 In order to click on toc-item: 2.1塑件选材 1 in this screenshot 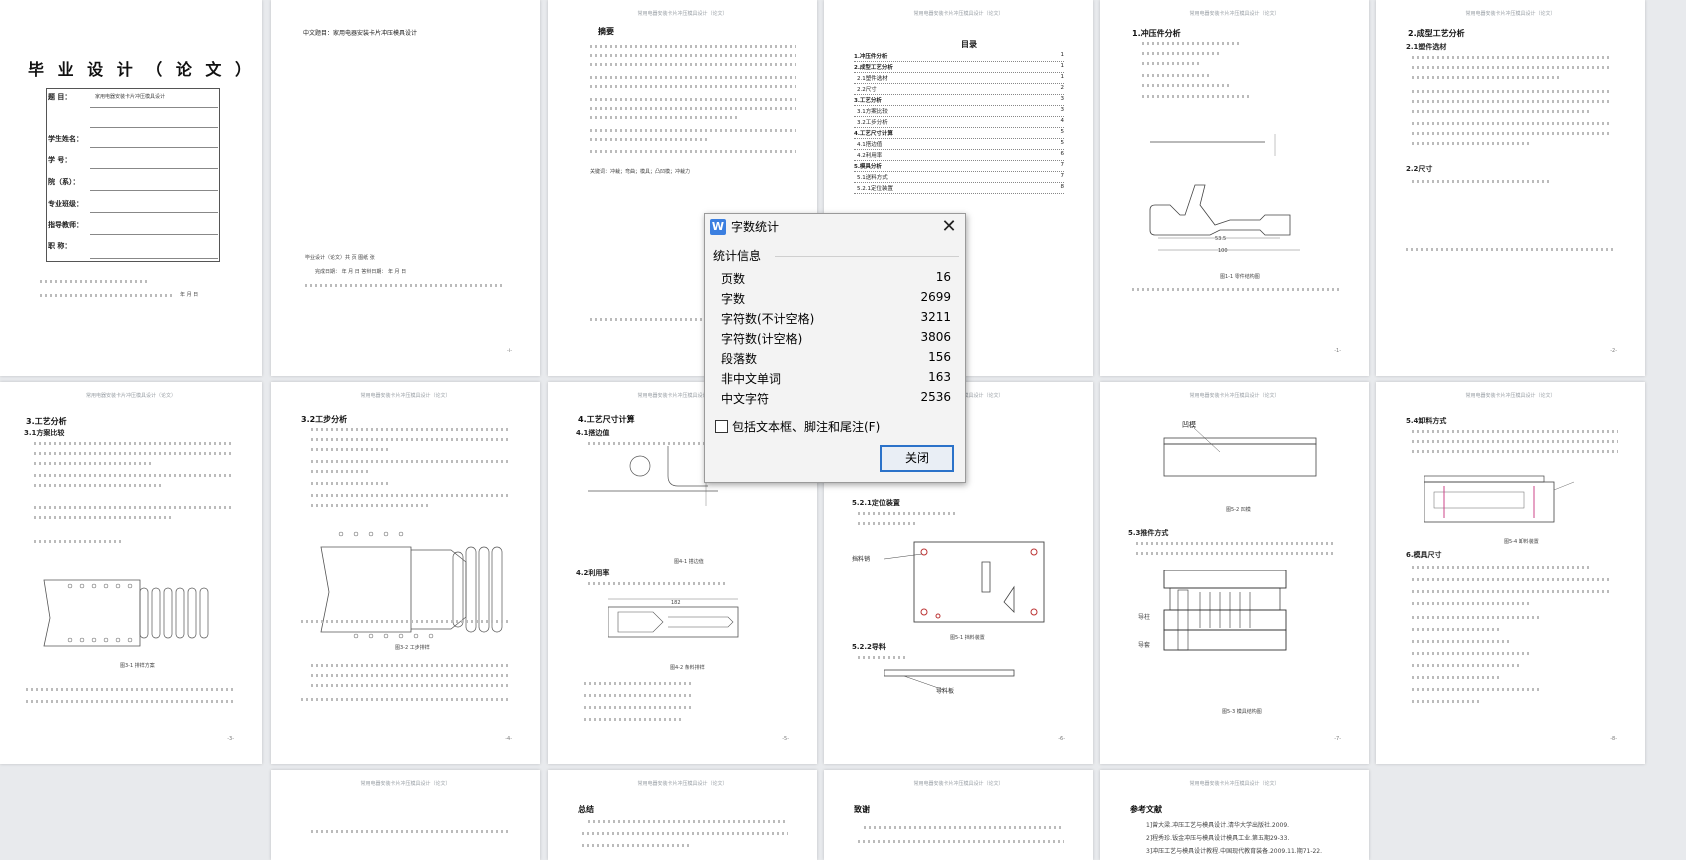, I will do `click(959, 79)`.